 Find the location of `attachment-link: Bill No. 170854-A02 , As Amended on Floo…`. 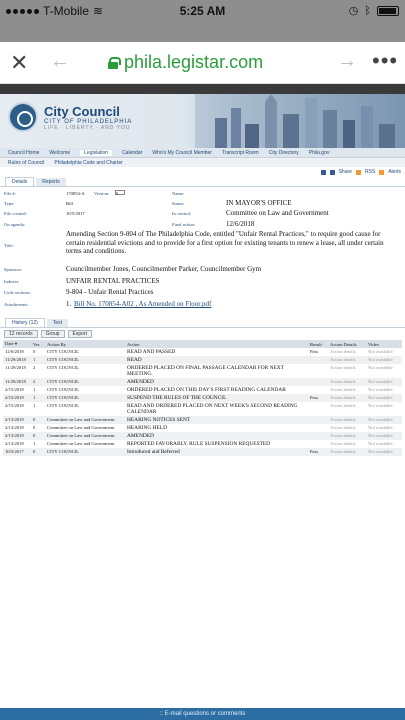

attachment-link: Bill No. 170854-A02 , As Amended on Floo… is located at coordinates (142, 304).